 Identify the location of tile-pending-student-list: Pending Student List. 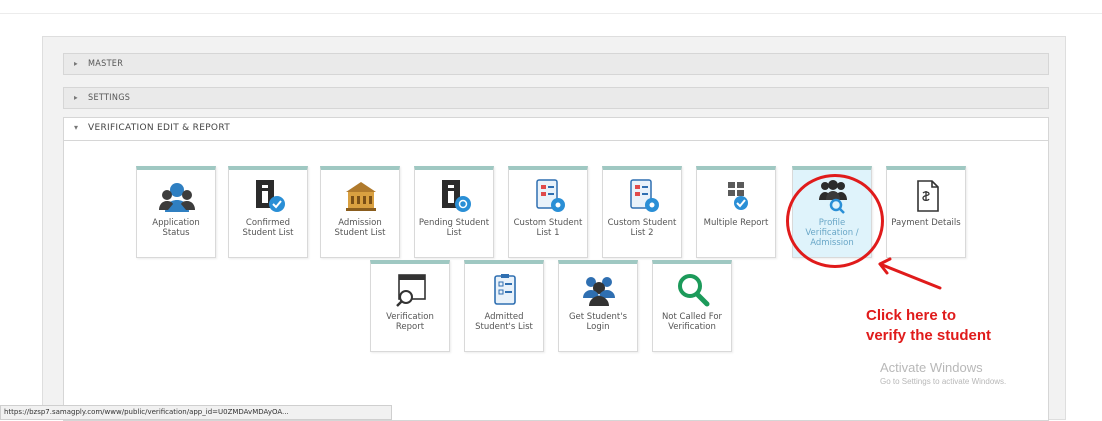
(454, 212).